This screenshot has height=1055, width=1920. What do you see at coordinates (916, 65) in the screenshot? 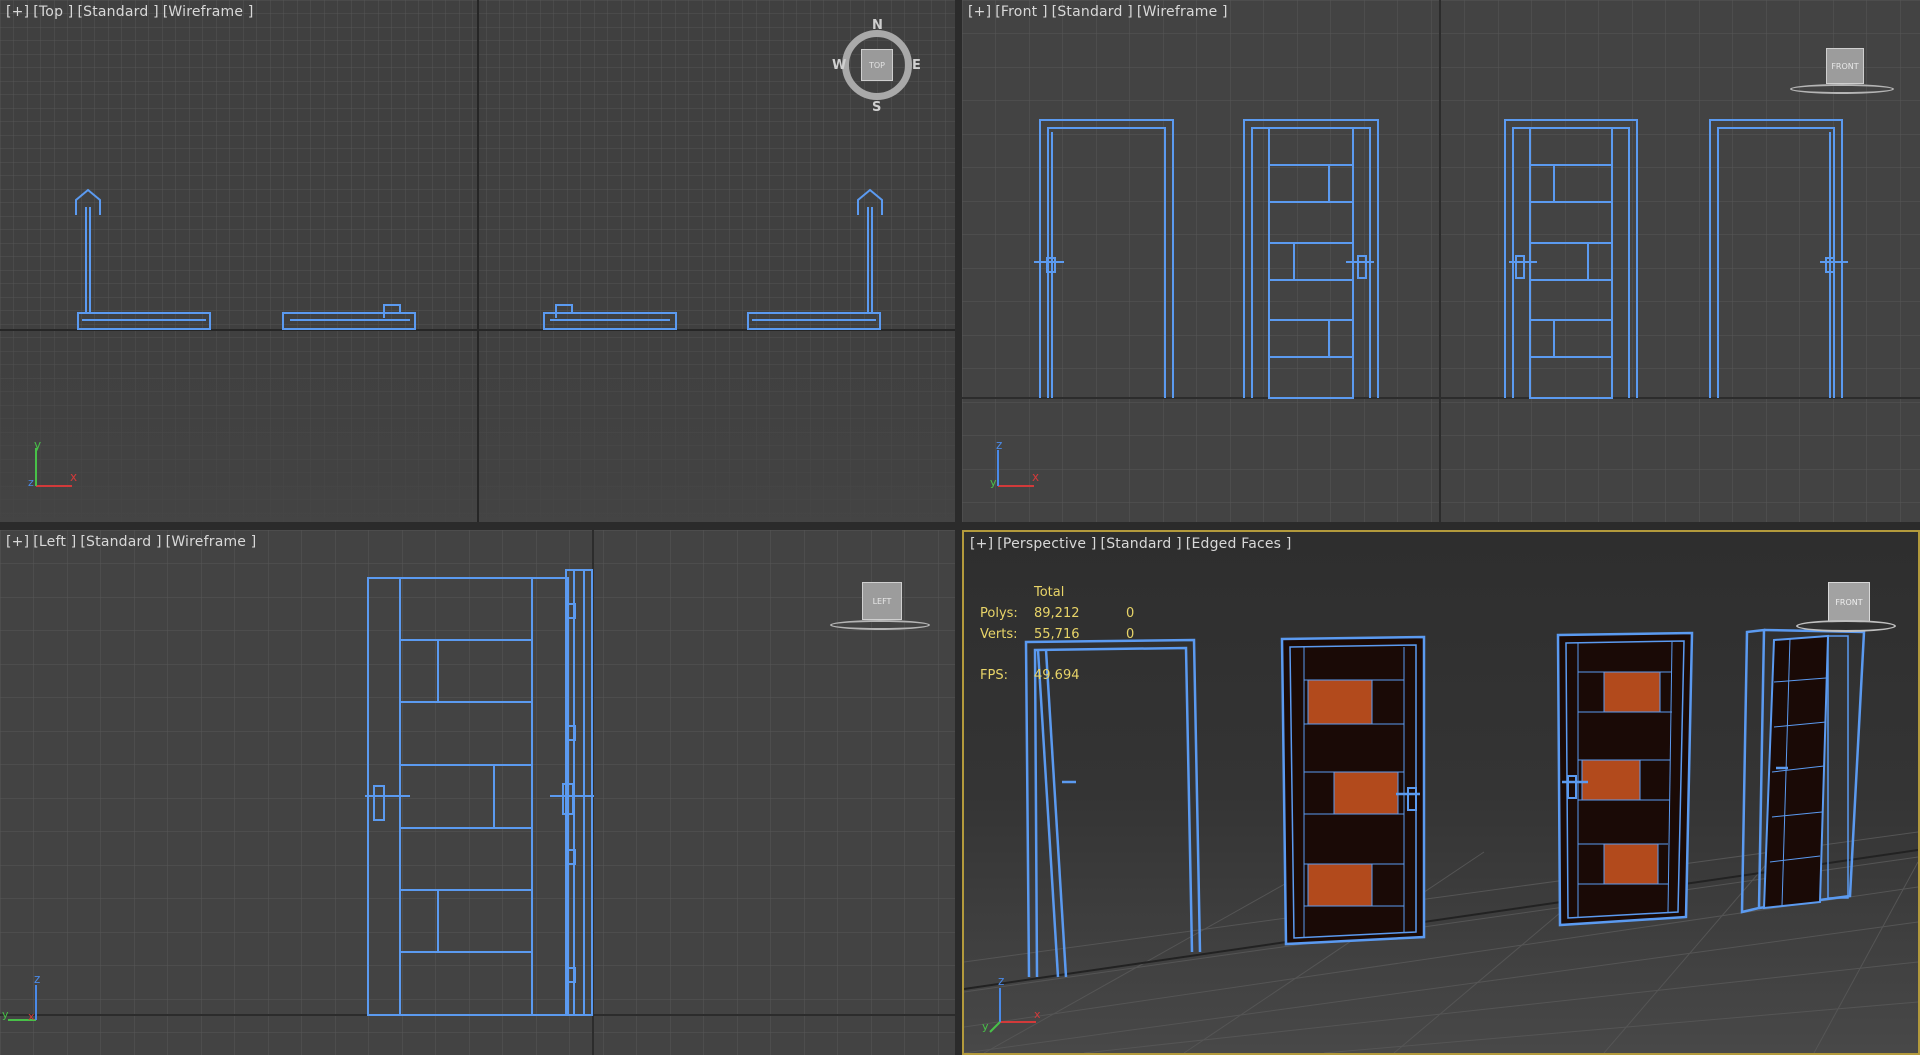
I see `compass-e-label: E` at bounding box center [916, 65].